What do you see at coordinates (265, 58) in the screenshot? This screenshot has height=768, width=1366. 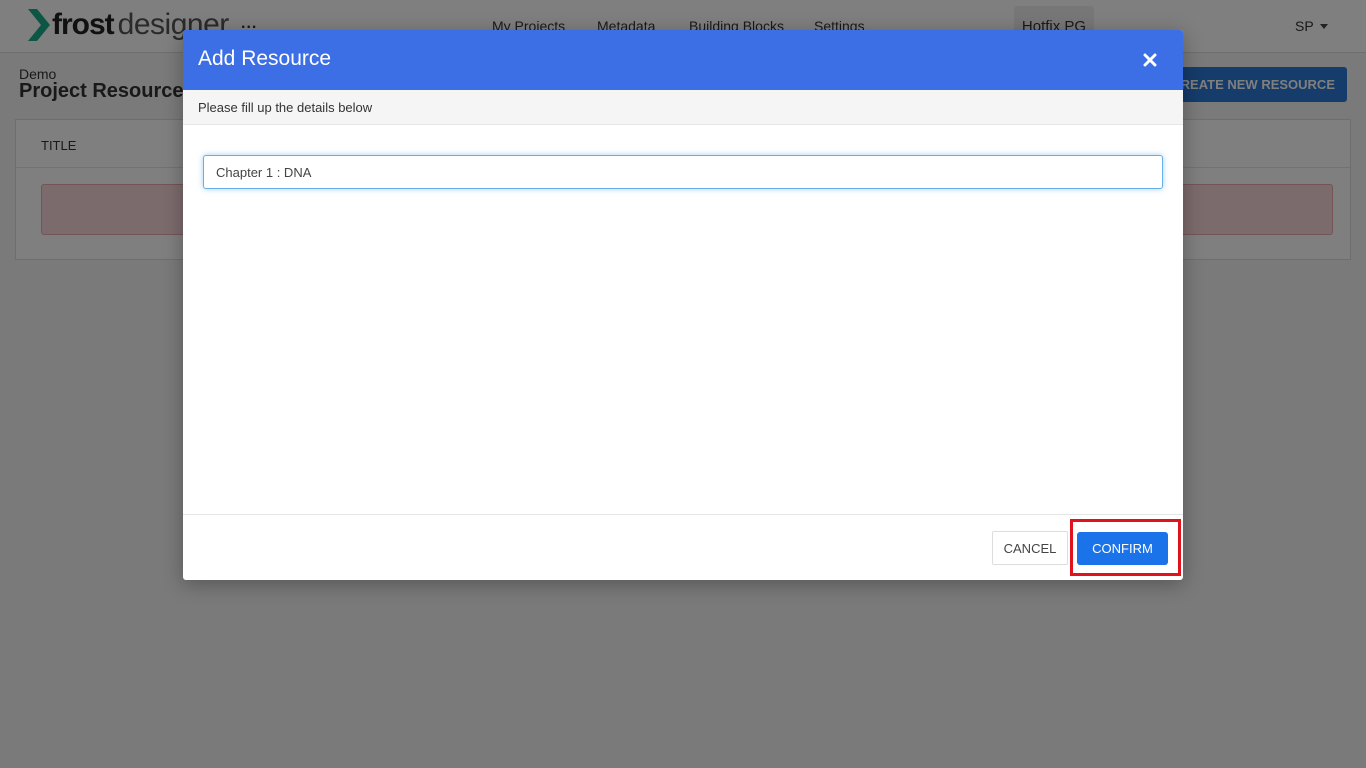 I see `modal-title: Add Resource` at bounding box center [265, 58].